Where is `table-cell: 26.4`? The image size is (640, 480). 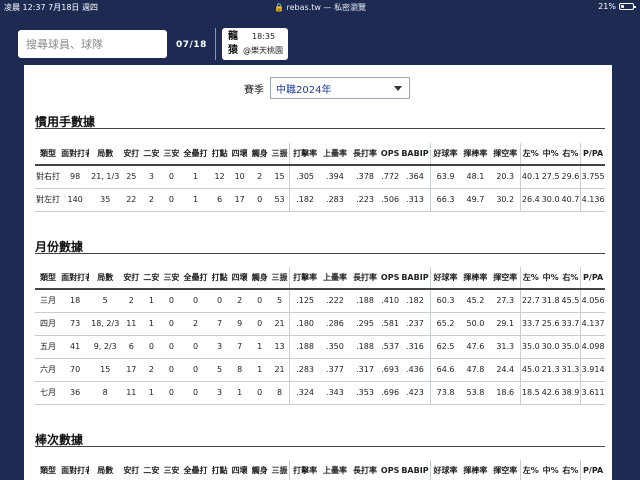 table-cell: 26.4 is located at coordinates (530, 200).